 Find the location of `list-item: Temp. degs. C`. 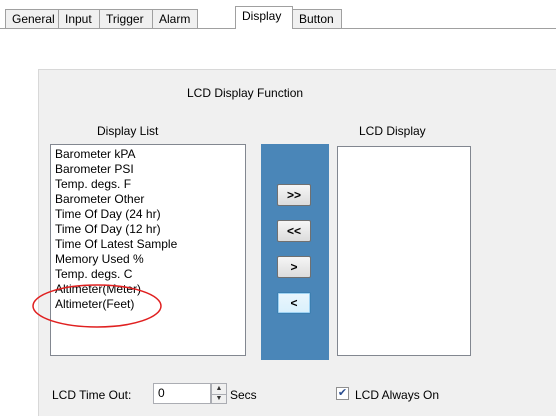

list-item: Temp. degs. C is located at coordinates (148, 274).